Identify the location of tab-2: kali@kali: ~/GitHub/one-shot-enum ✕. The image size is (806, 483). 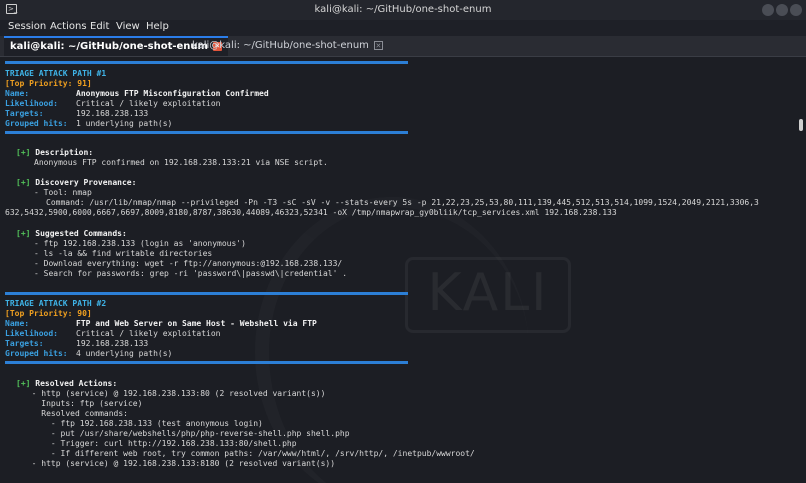
(287, 46).